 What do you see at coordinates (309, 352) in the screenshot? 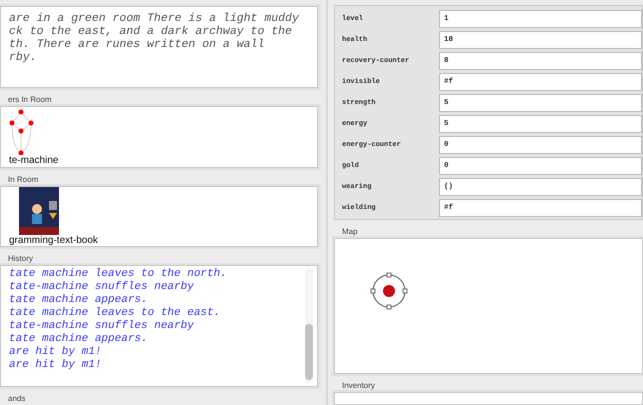
I see `scrollbar-thumb` at bounding box center [309, 352].